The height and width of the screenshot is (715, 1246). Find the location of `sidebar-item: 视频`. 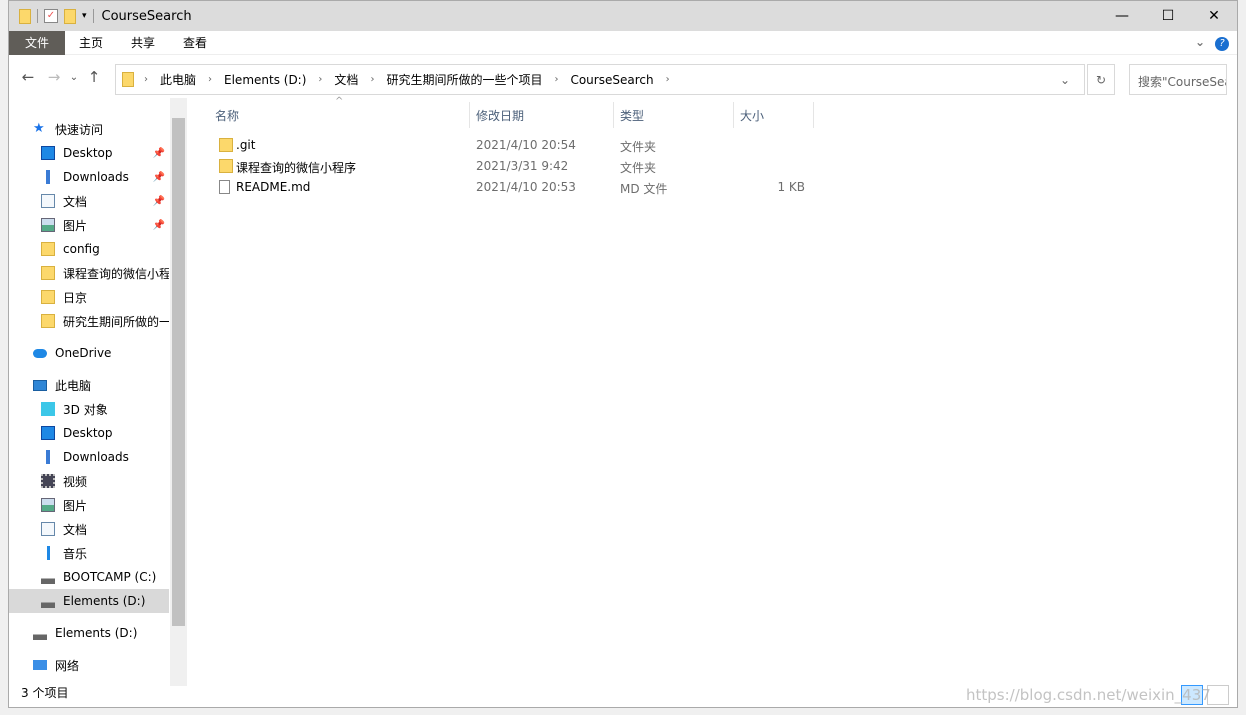

sidebar-item: 视频 is located at coordinates (89, 481).